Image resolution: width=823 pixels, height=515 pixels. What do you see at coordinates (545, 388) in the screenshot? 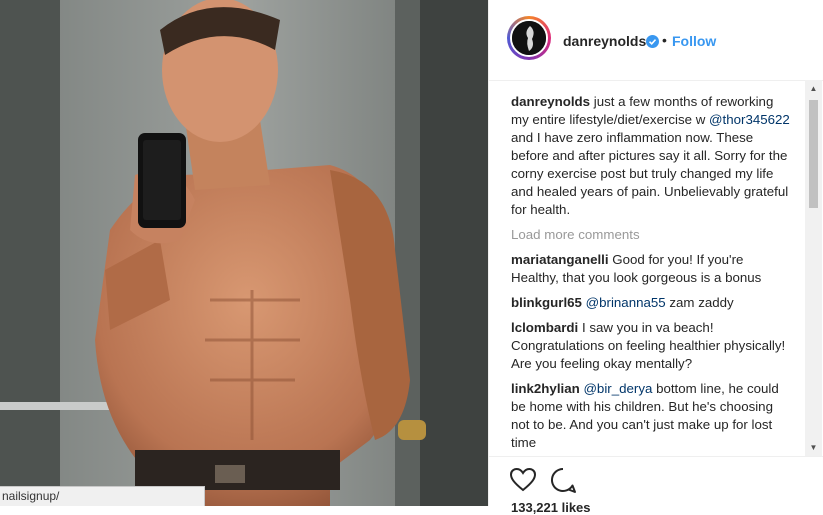
I see `comment-username: link2hylian` at bounding box center [545, 388].